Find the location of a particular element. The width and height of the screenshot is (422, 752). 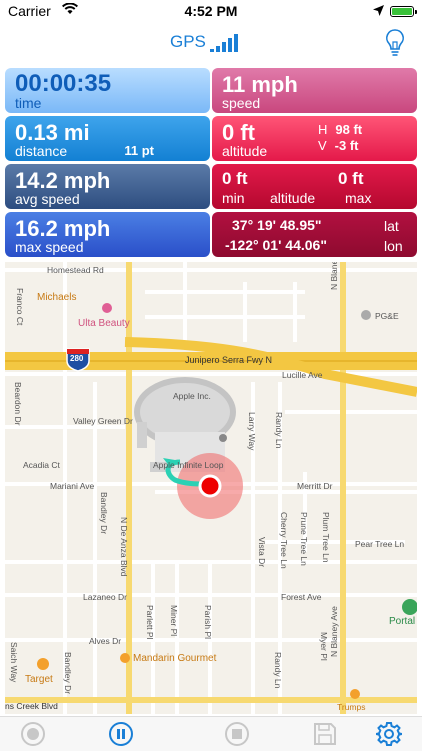

max-label: max is located at coordinates (358, 198).